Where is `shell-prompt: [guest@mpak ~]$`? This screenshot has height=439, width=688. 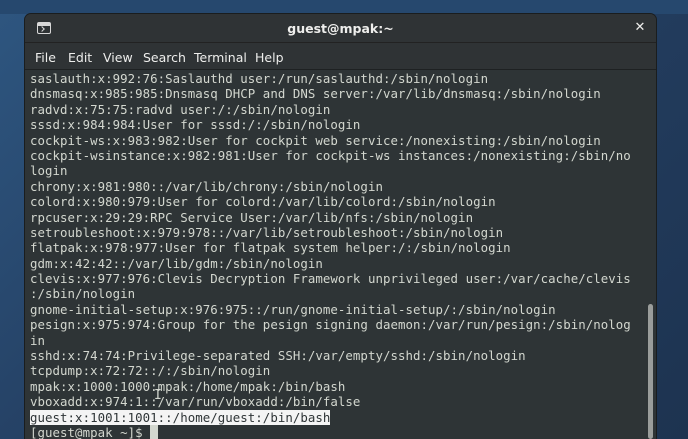
shell-prompt: [guest@mpak ~]$ is located at coordinates (90, 431).